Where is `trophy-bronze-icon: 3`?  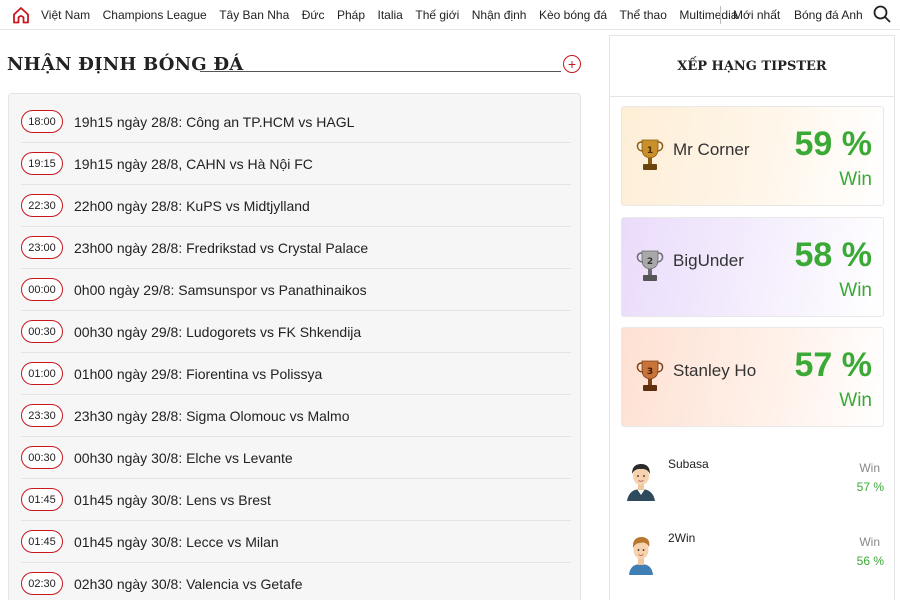
trophy-bronze-icon: 3 is located at coordinates (650, 375).